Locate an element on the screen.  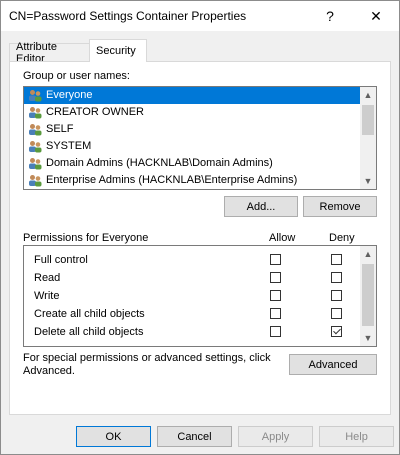
remove-button-label: Remove is located at coordinates (340, 206).